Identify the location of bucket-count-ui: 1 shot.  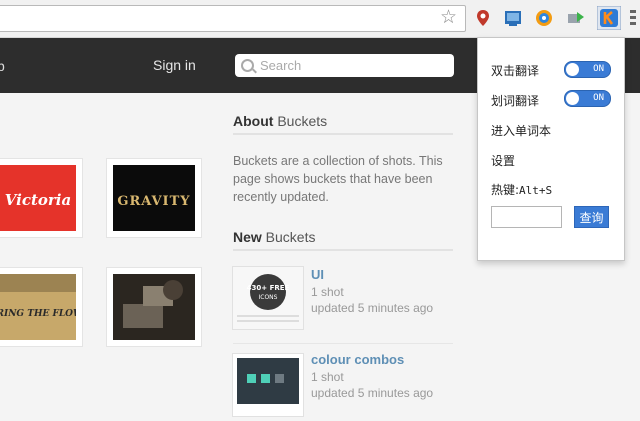
(327, 292).